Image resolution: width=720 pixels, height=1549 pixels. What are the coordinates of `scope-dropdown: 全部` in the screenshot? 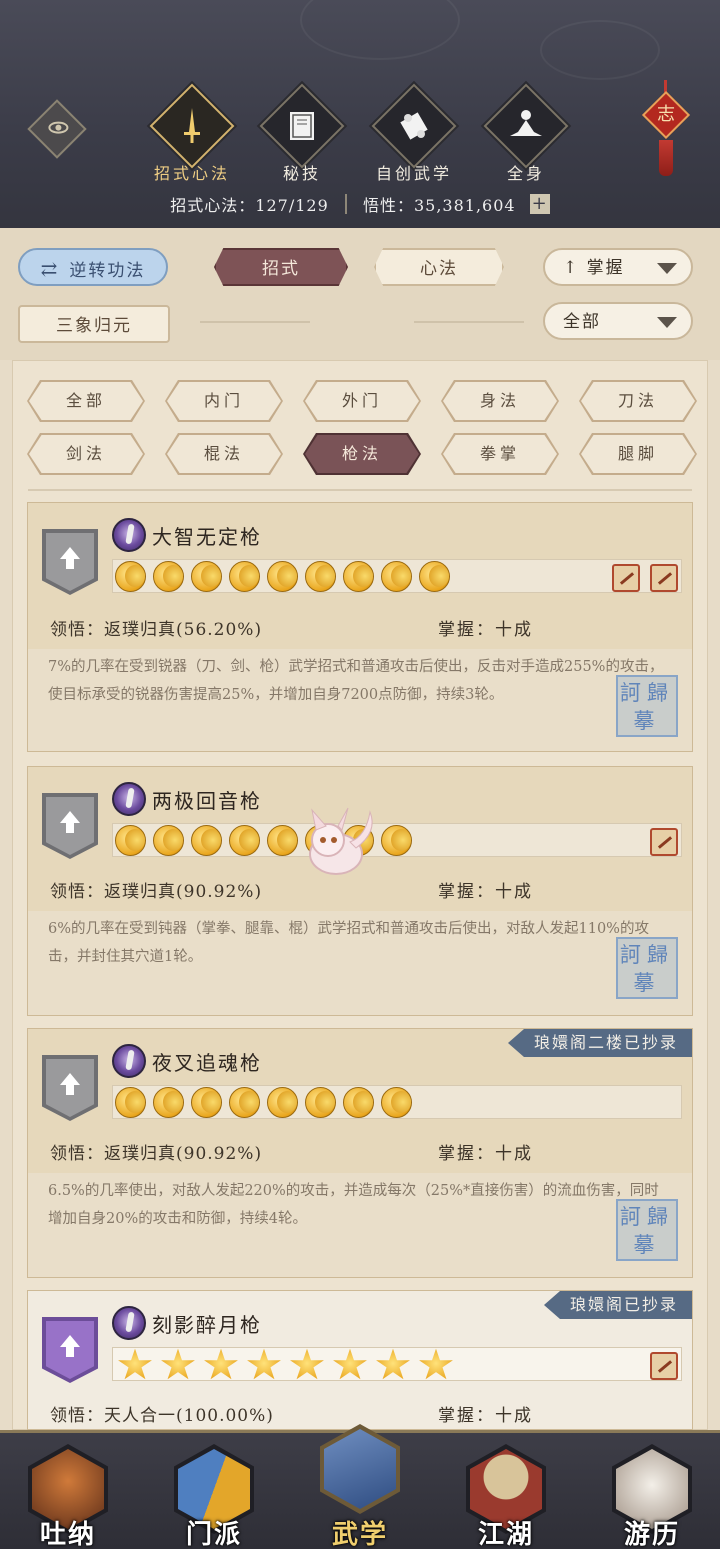 It's located at (618, 321).